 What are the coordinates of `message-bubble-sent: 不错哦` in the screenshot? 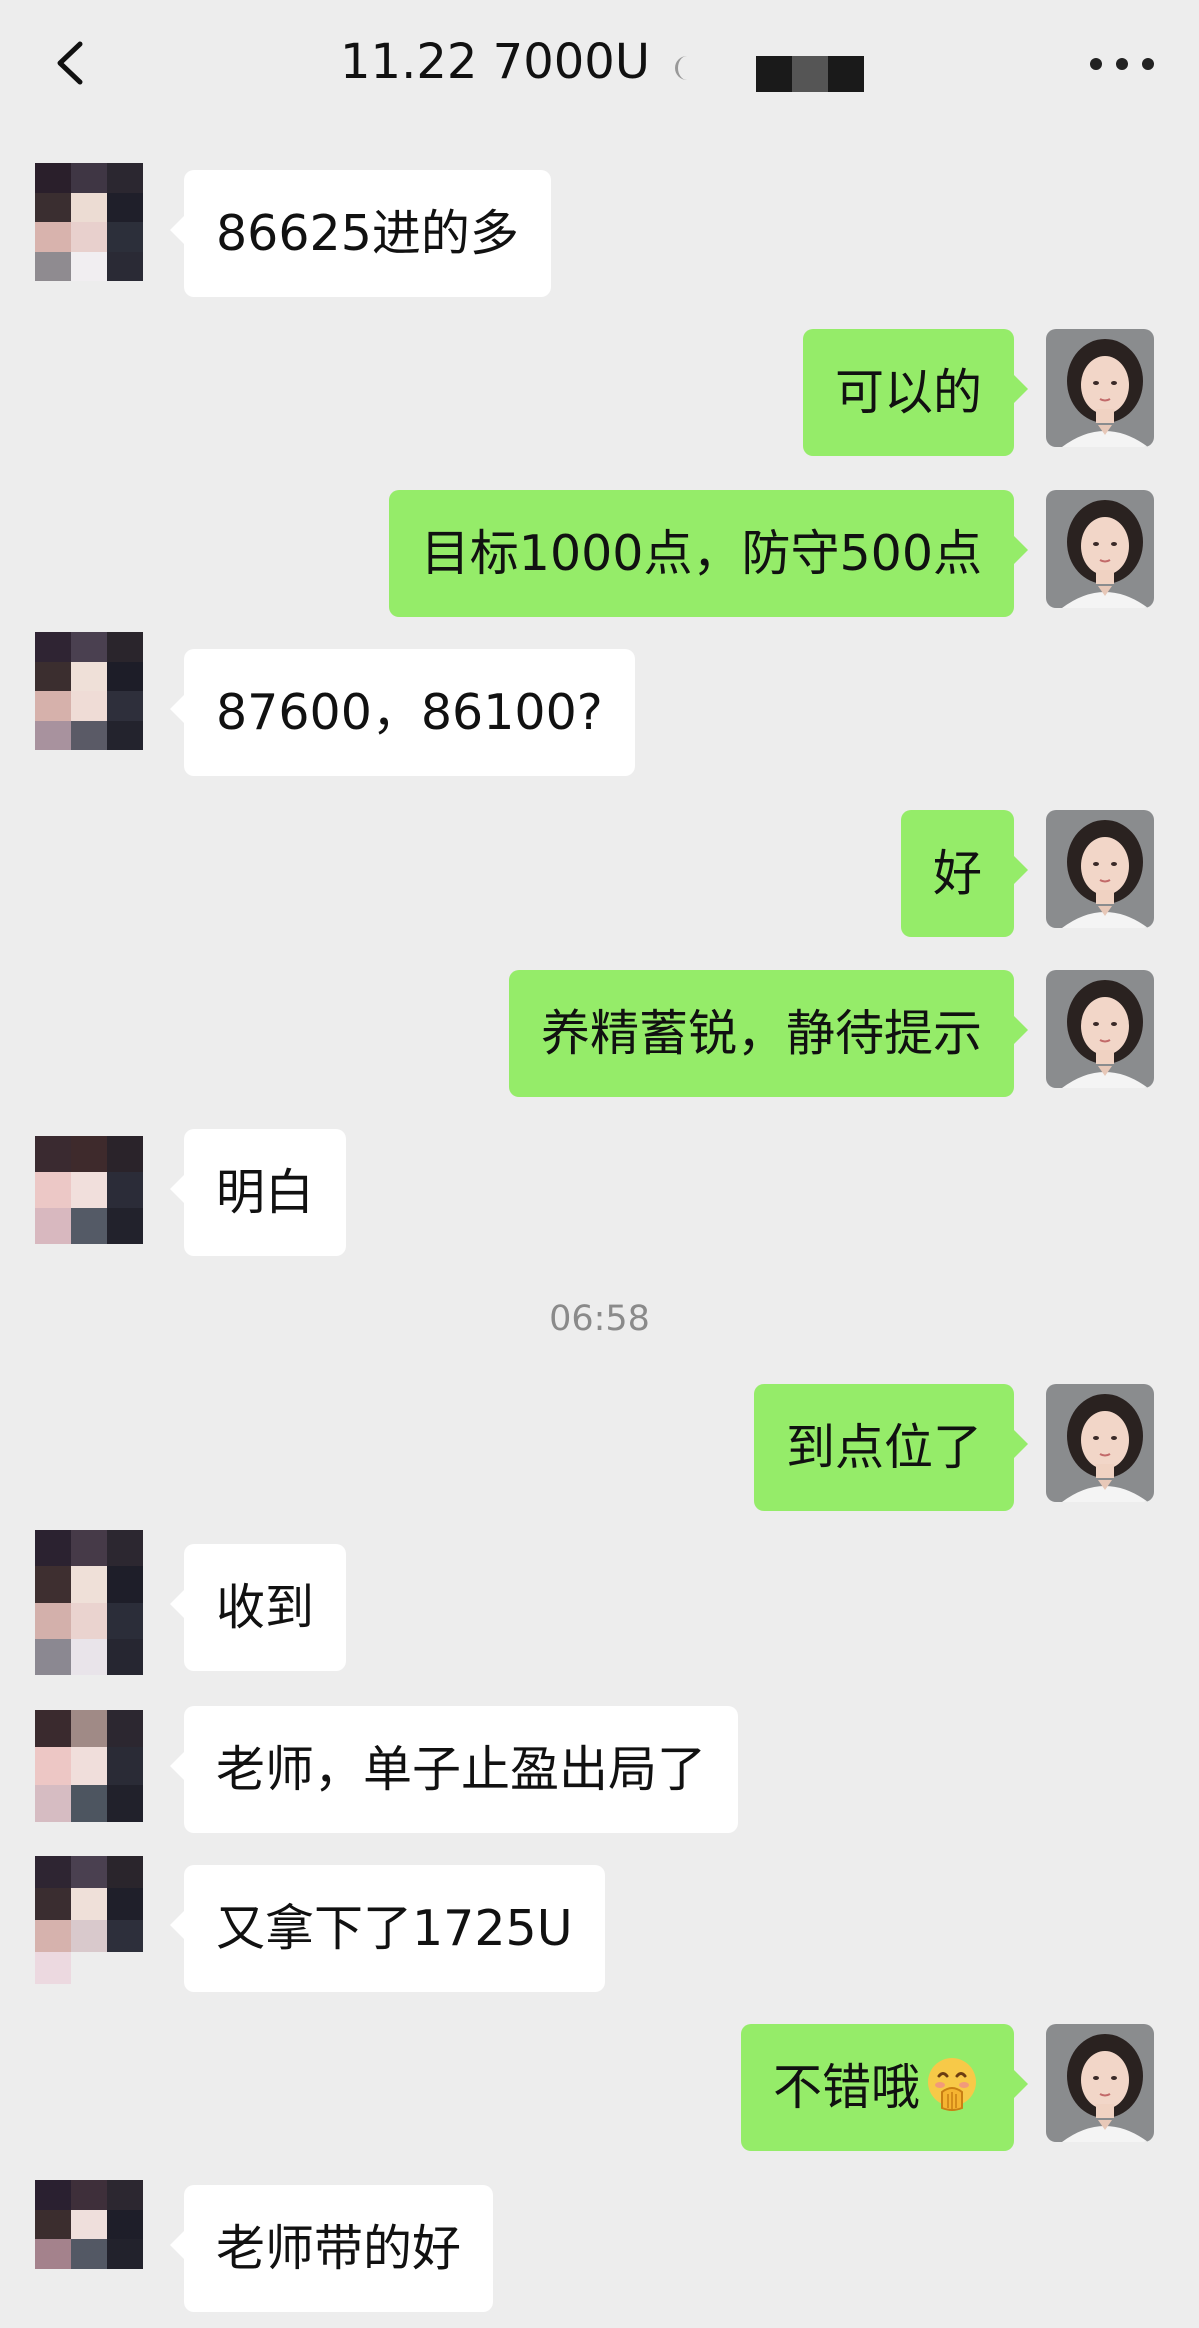 It's located at (884, 2087).